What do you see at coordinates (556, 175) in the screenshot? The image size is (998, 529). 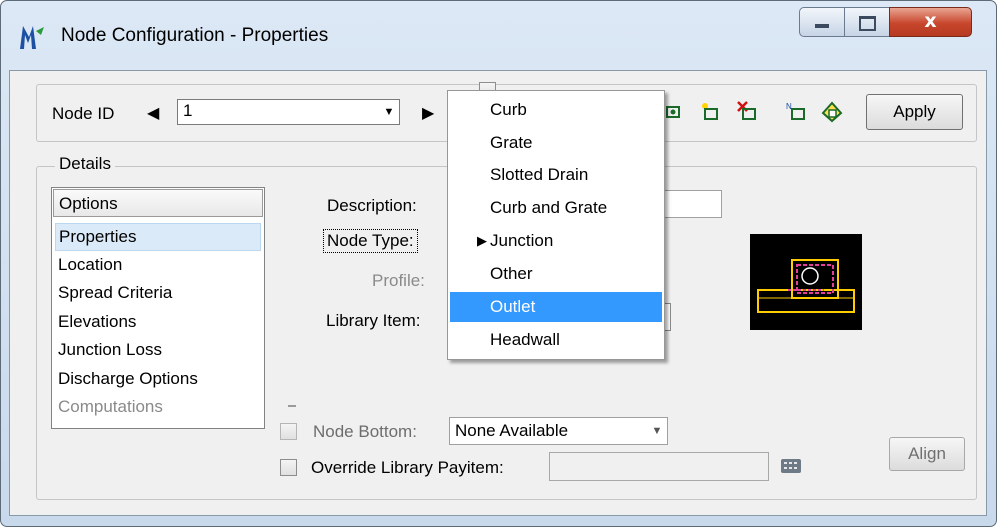 I see `menu-item-slotted-drain: Slotted Drain` at bounding box center [556, 175].